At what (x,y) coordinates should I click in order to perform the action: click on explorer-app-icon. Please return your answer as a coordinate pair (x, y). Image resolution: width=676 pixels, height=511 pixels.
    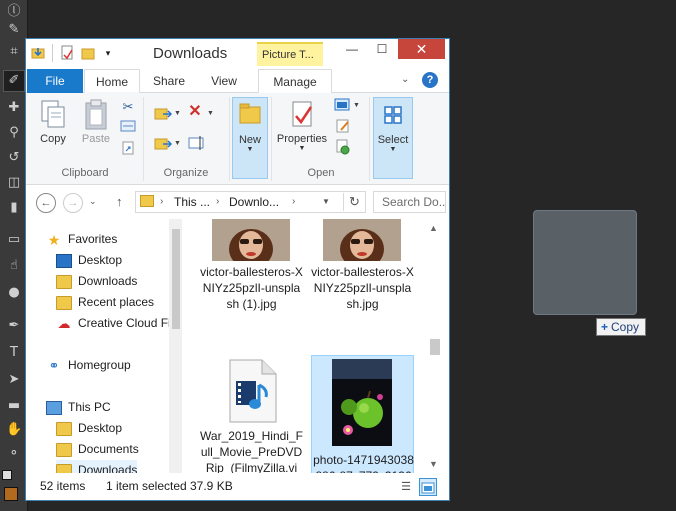
    Looking at the image, I should click on (38, 53).